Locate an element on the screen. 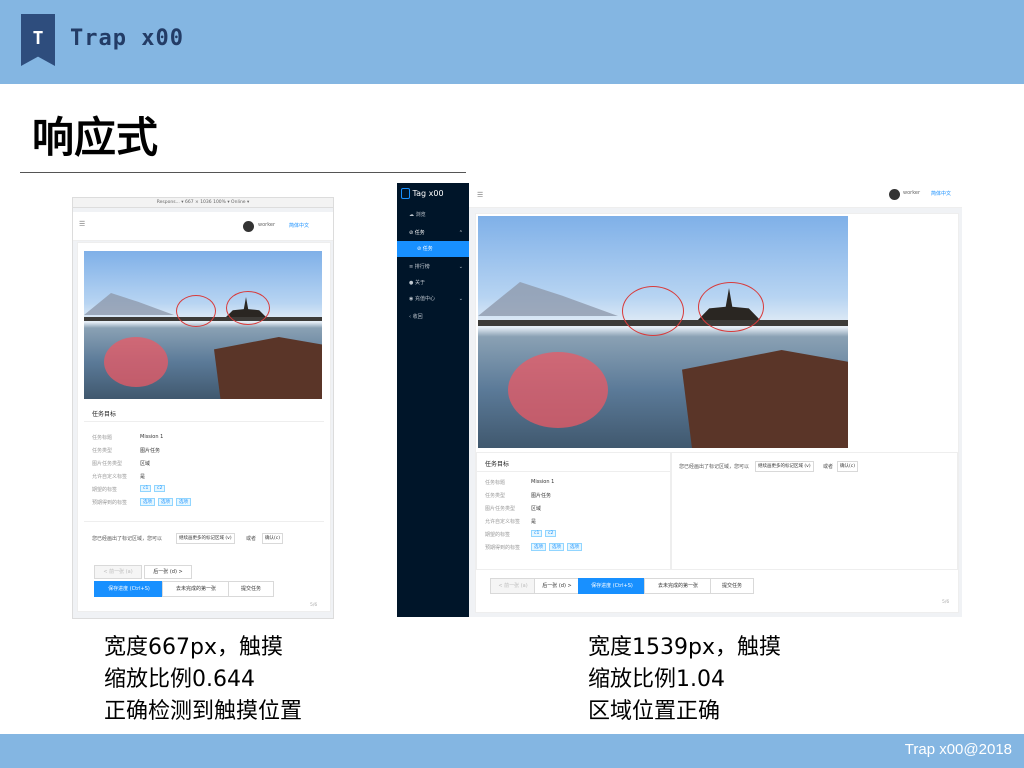 The width and height of the screenshot is (1024, 768). left-caption: 宽度667px，触摸 缩放比例0.644 正确检测到触摸位置 is located at coordinates (203, 680).